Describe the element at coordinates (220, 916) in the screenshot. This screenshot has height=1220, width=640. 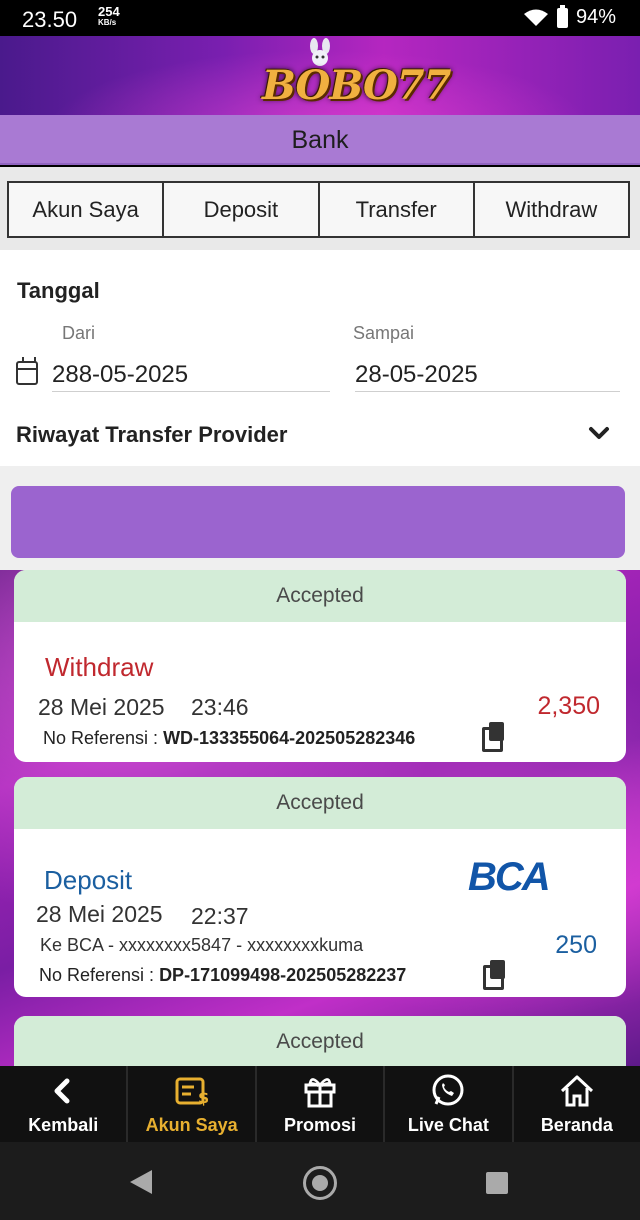
I see `transaction-time: 22:37` at that location.